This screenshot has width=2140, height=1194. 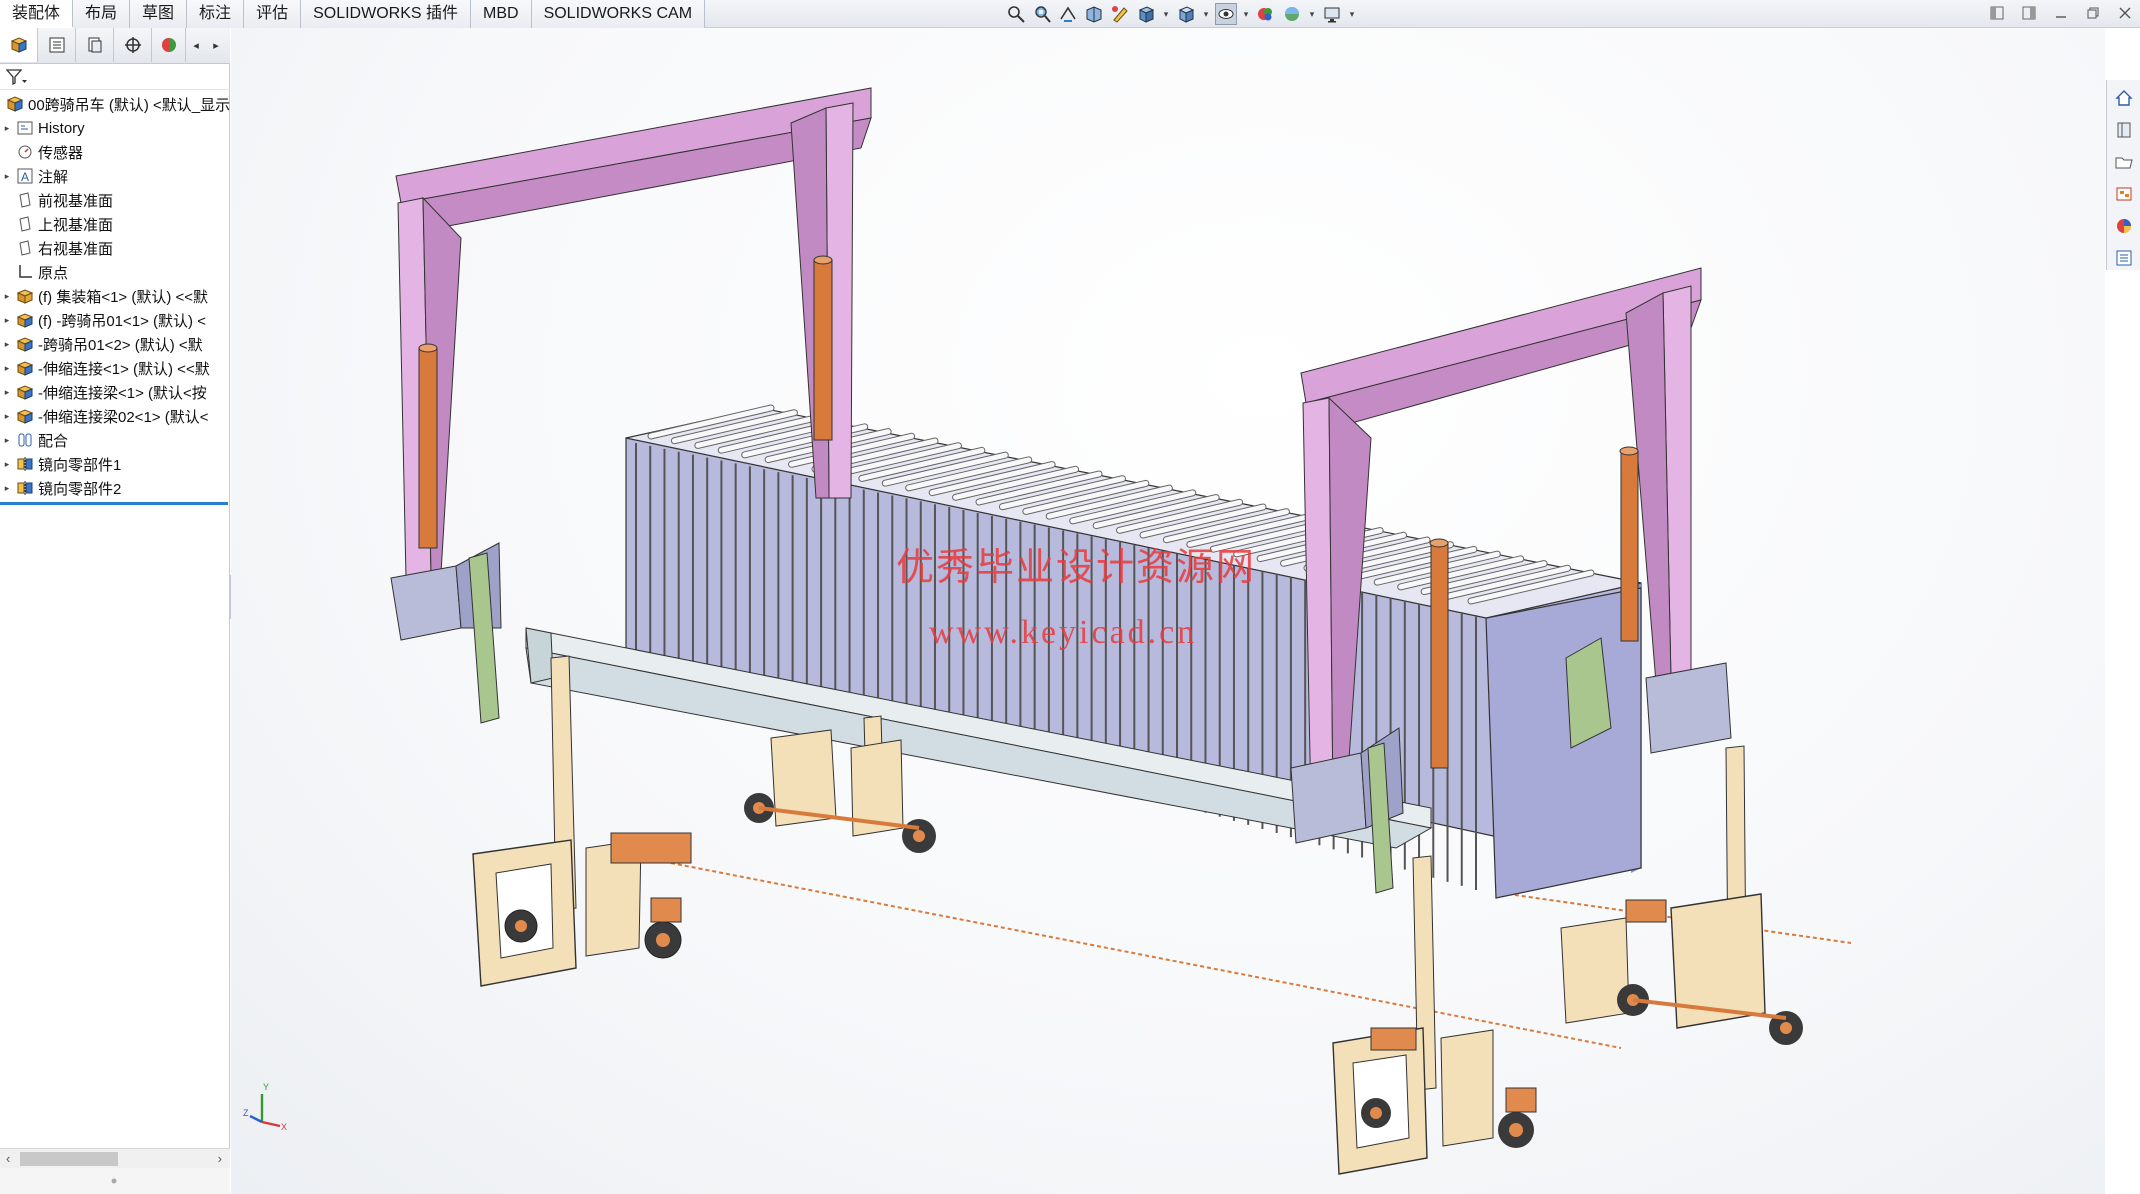 What do you see at coordinates (102, 14) in the screenshot?
I see `tab-layout: 布局` at bounding box center [102, 14].